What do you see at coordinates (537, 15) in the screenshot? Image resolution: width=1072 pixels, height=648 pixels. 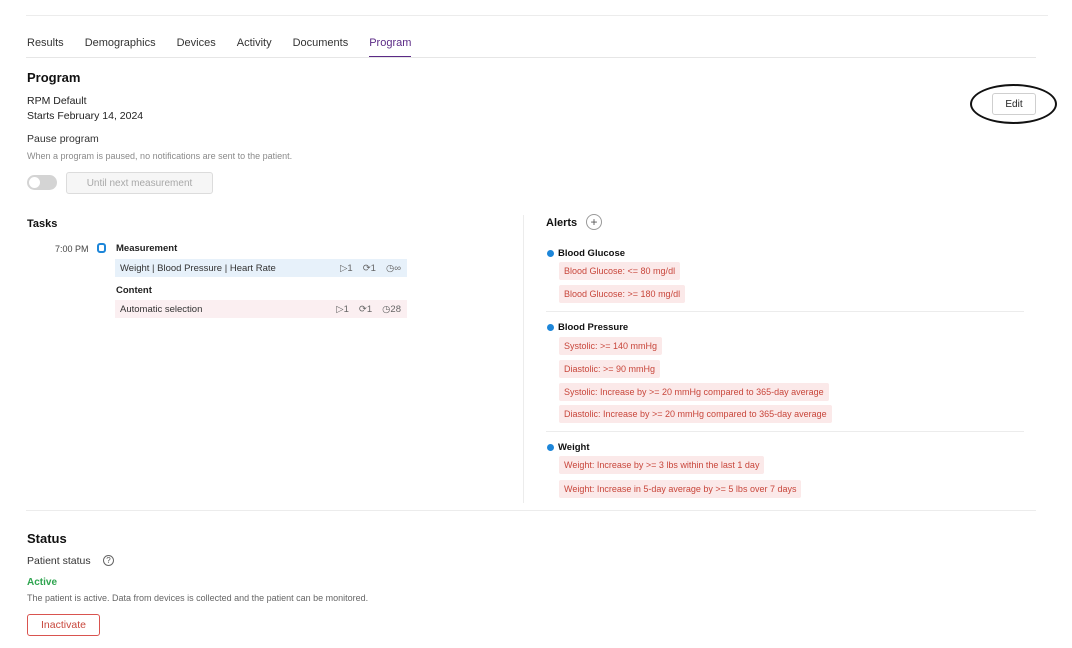 I see `top-divider` at bounding box center [537, 15].